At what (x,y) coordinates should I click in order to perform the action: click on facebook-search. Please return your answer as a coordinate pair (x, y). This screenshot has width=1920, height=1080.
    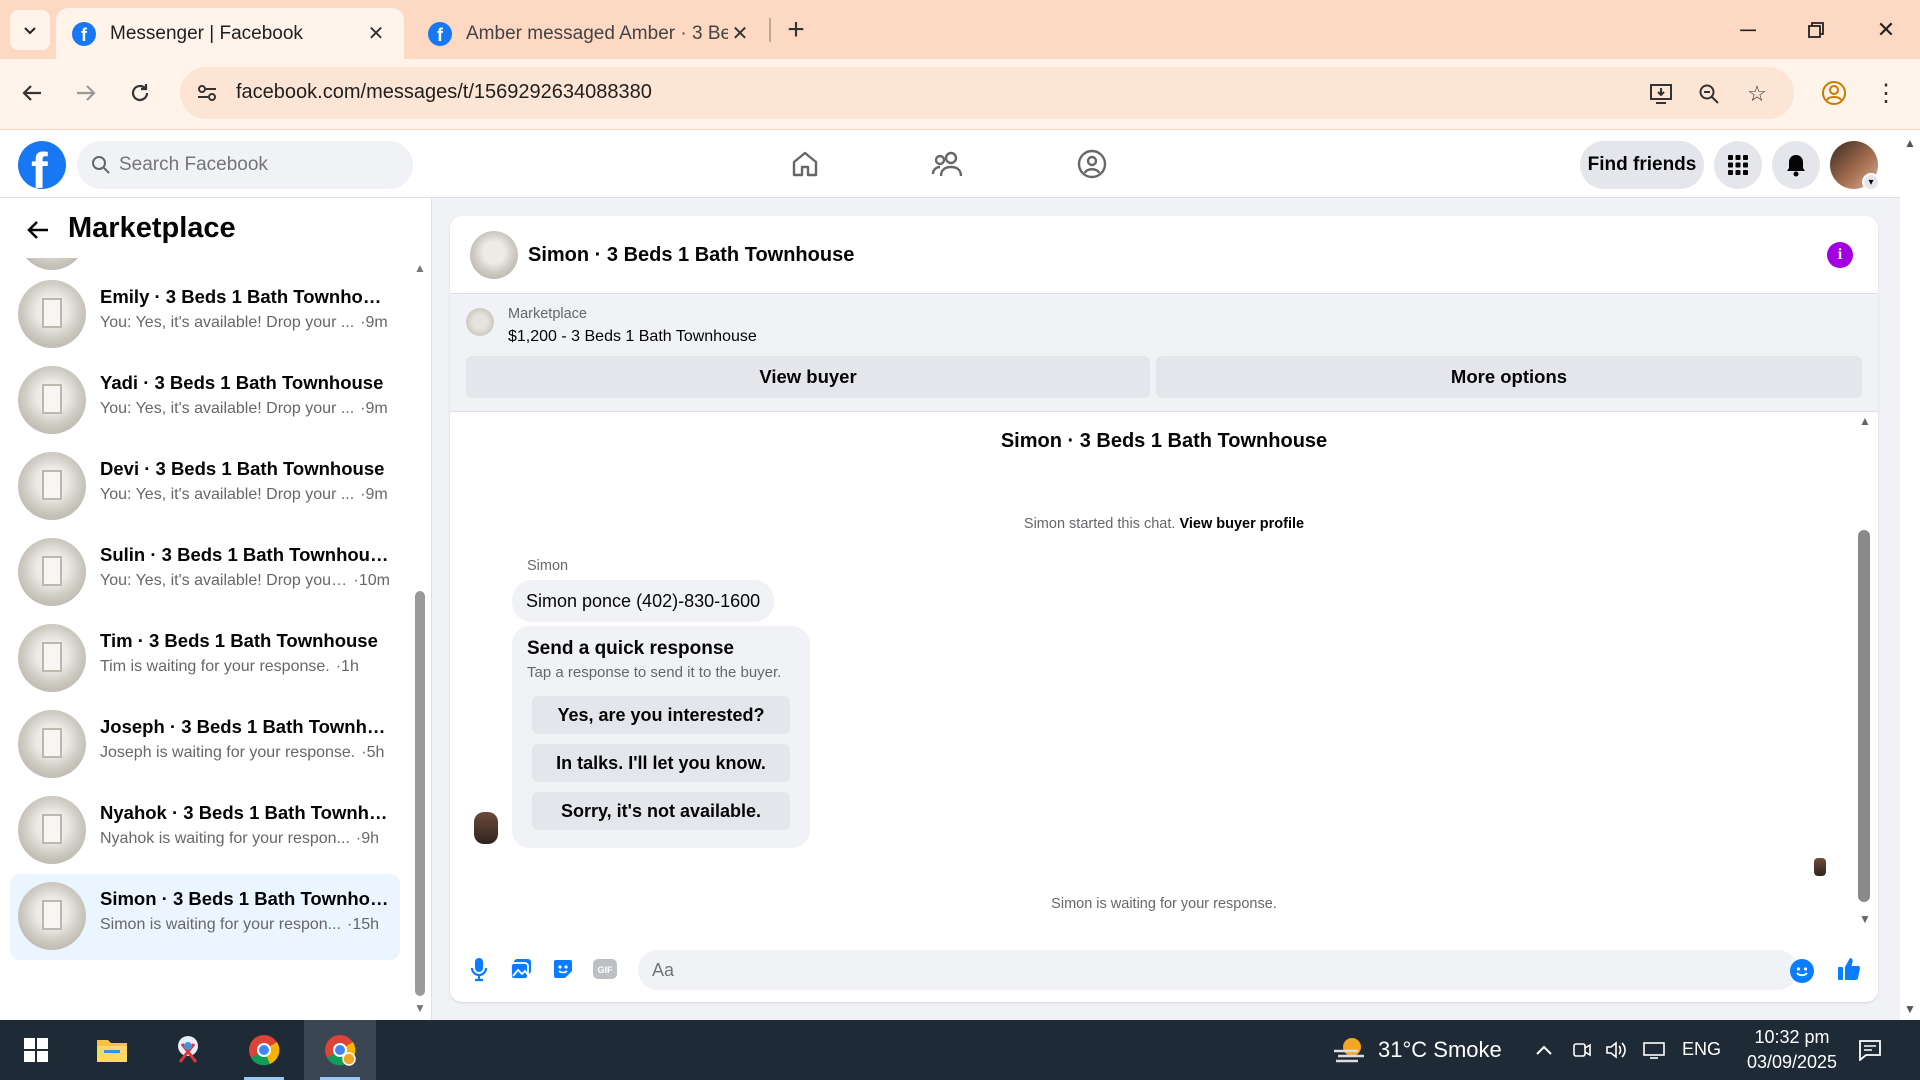
    Looking at the image, I should click on (245, 165).